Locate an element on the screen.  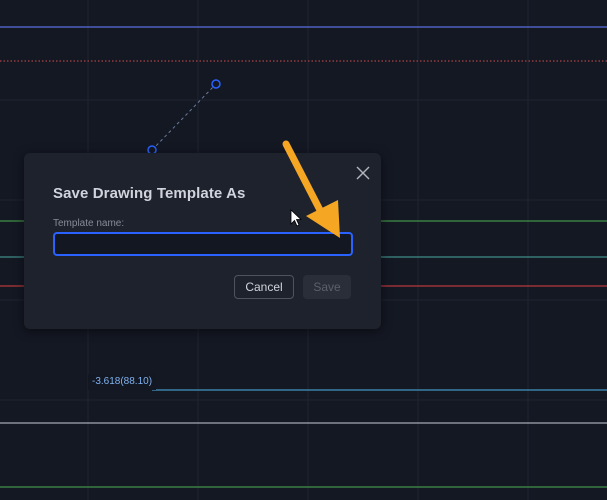
template-name-input is located at coordinates (203, 244).